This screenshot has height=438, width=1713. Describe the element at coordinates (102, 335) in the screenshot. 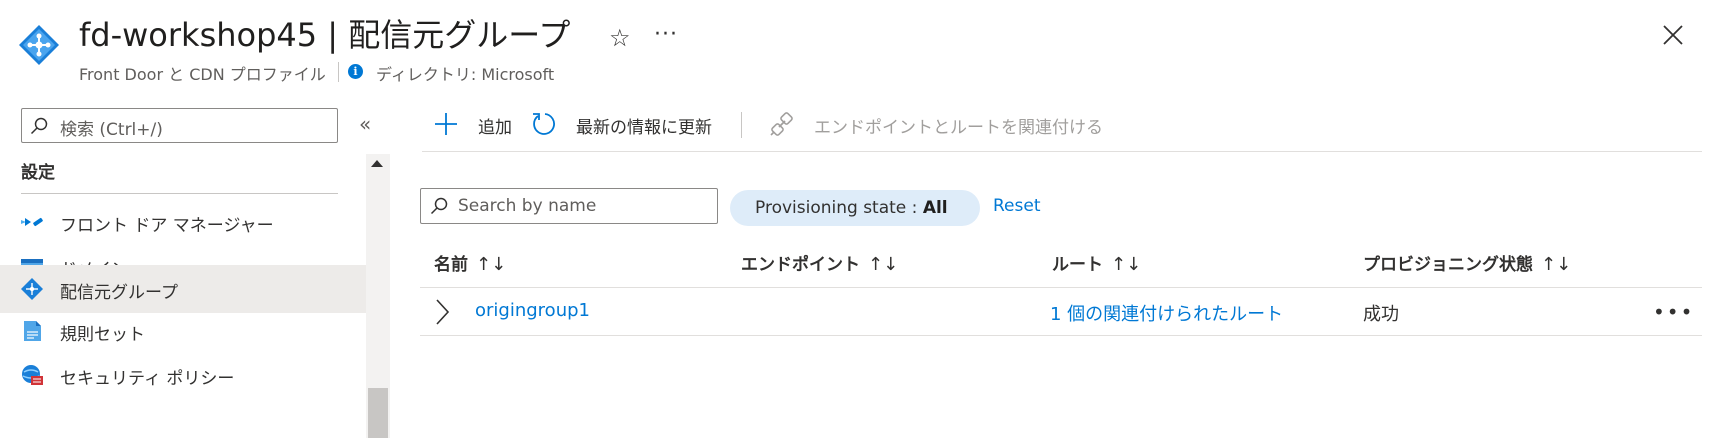

I see `sidebar-item-label: 規則セット` at that location.